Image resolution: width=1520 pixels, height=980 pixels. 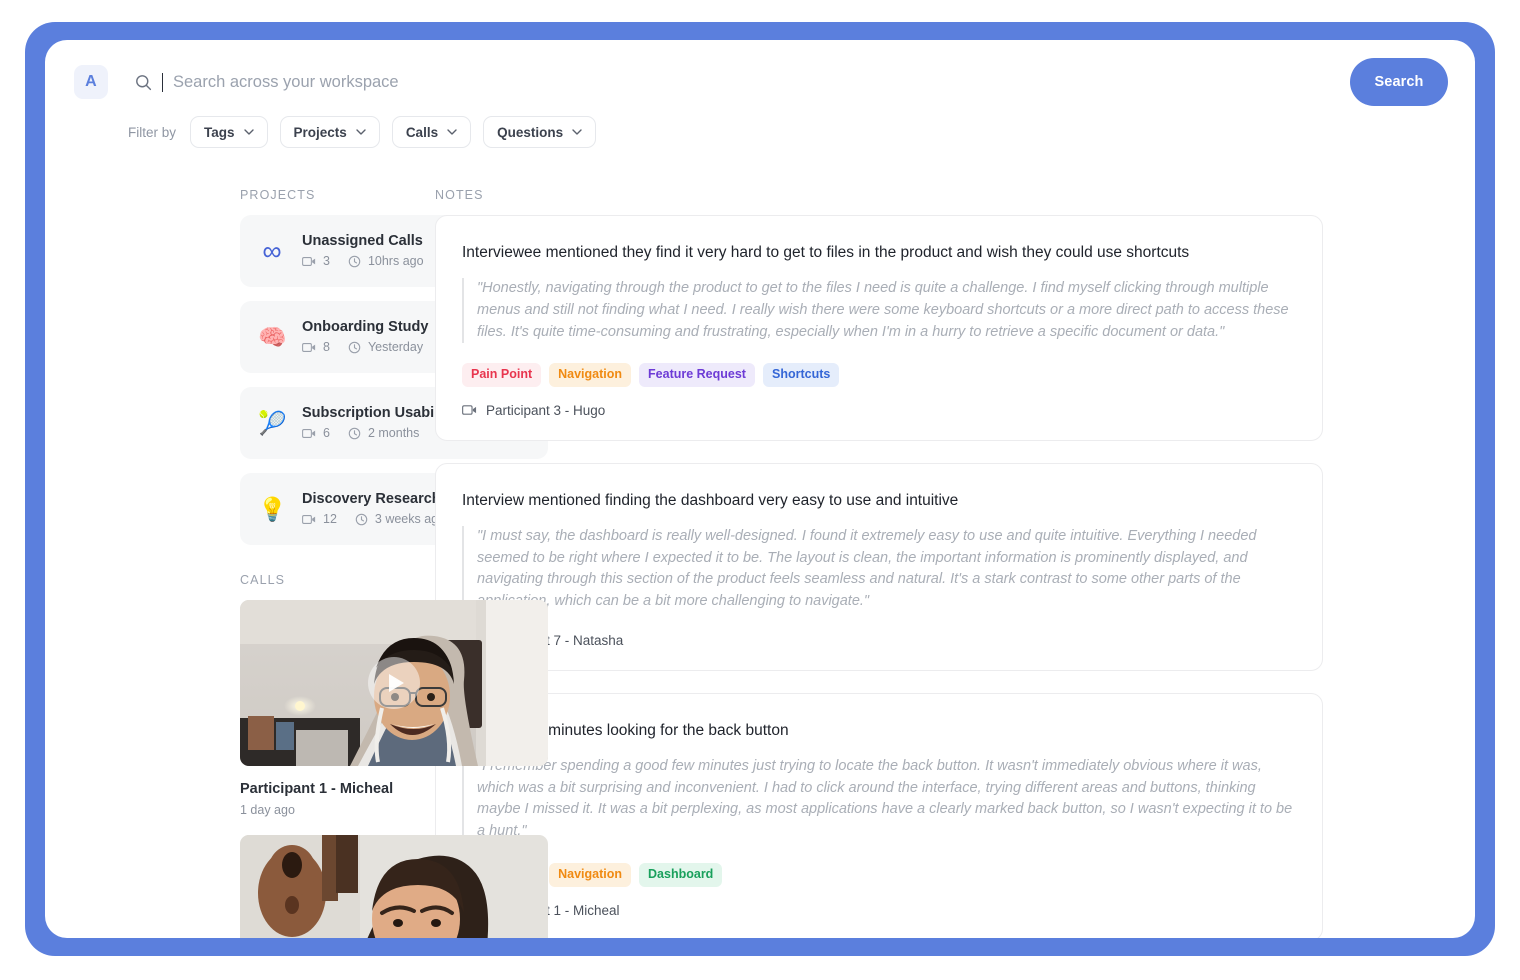 I want to click on infinity-icon: ∞, so click(x=272, y=250).